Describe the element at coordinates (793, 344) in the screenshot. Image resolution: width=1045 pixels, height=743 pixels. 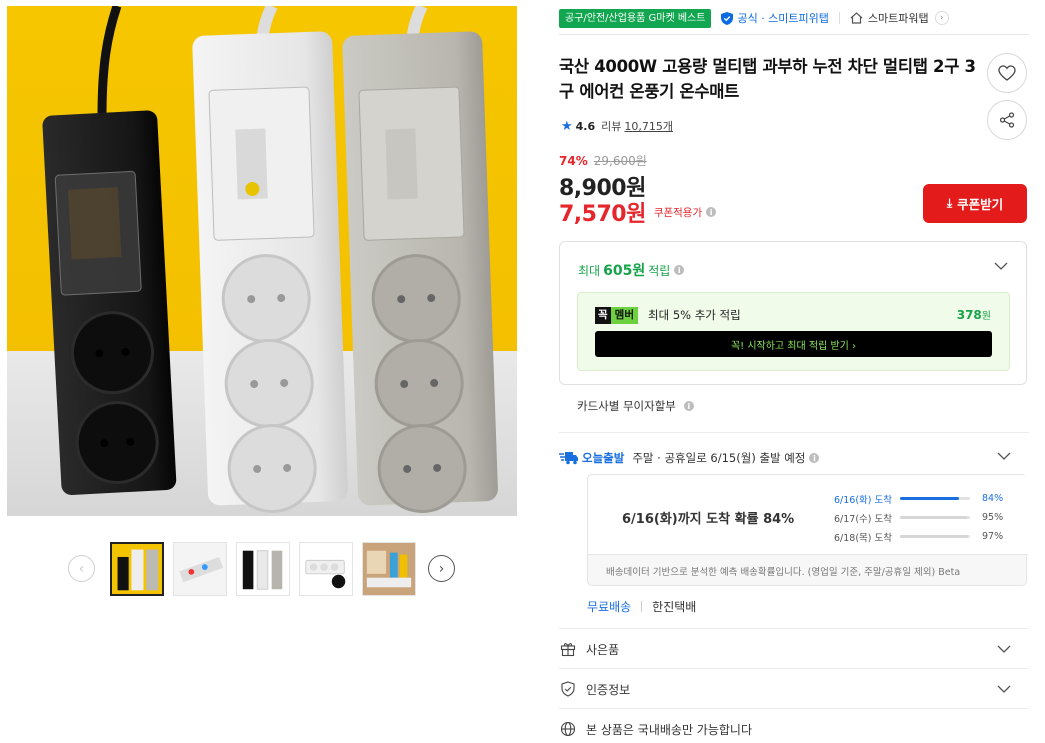
I see `member-signup-button: 꼭! 시작하고 최대 적립 받기 ›` at that location.